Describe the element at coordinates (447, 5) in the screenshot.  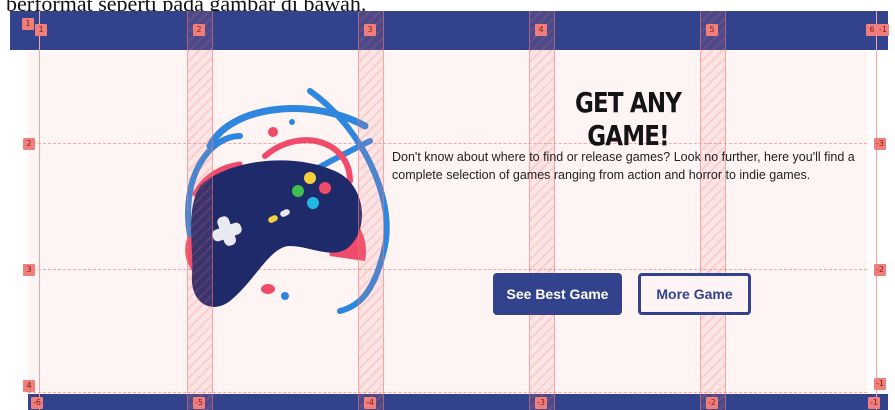
I see `page-caption: berformat seperti pada gambar di bawah.` at that location.